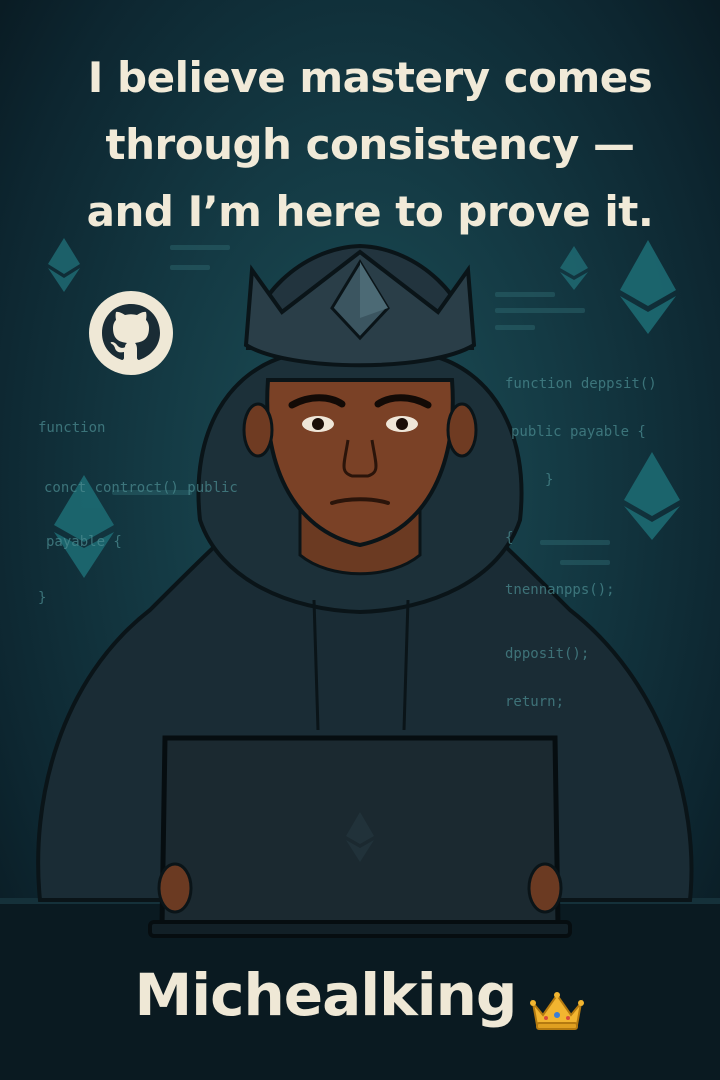  Describe the element at coordinates (84, 542) in the screenshot. I see `code-line: payable {` at that location.